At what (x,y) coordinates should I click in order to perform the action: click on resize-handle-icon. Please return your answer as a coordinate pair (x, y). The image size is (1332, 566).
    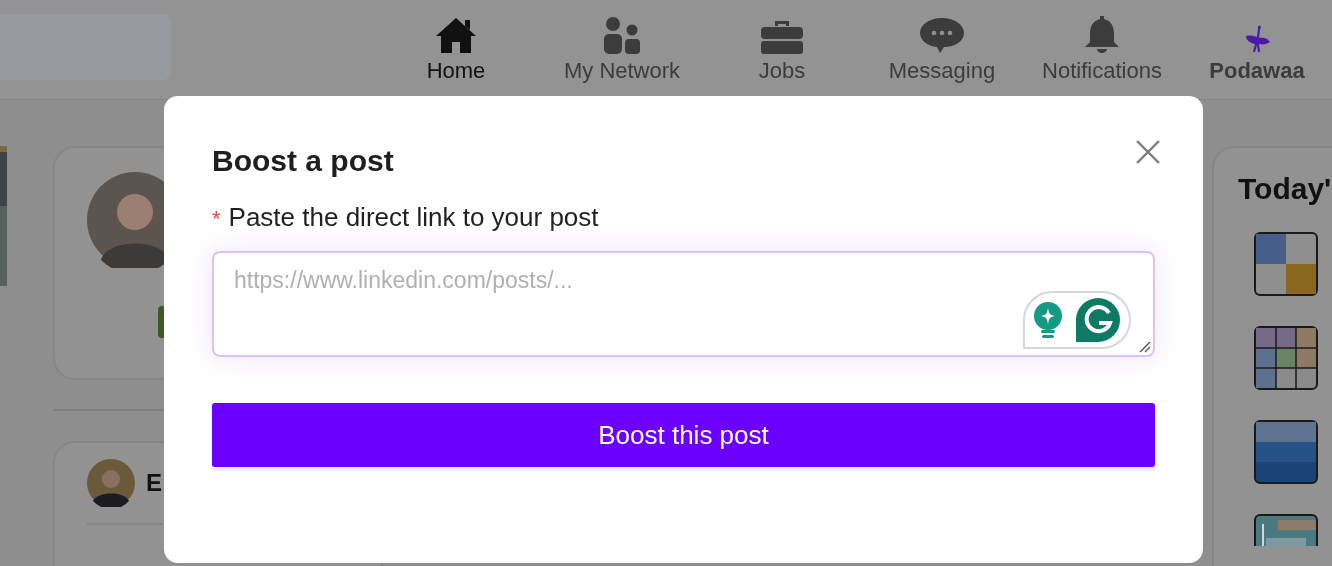
    Looking at the image, I should click on (1145, 347).